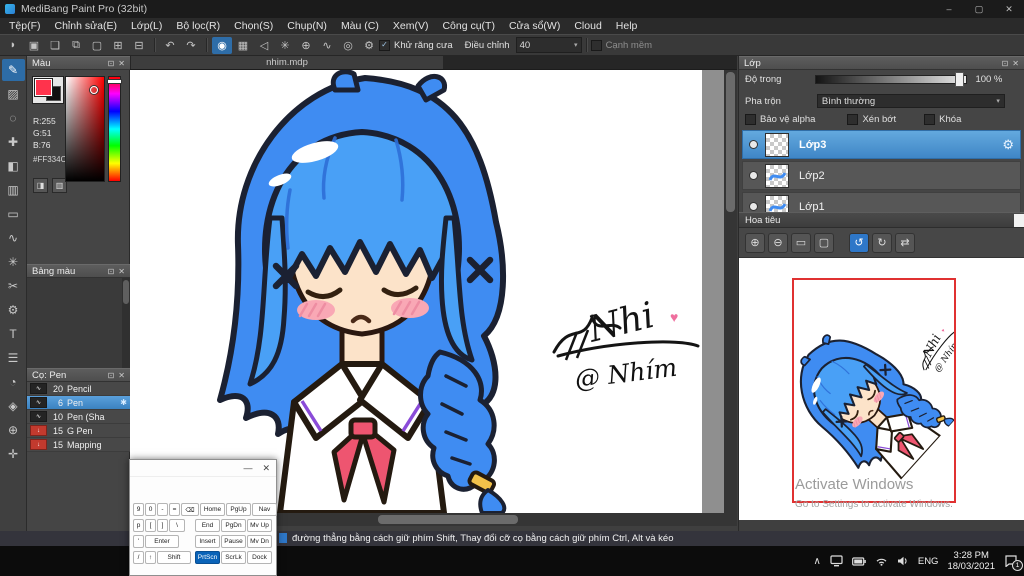  I want to click on osk-key-3-0: /, so click(138, 557).